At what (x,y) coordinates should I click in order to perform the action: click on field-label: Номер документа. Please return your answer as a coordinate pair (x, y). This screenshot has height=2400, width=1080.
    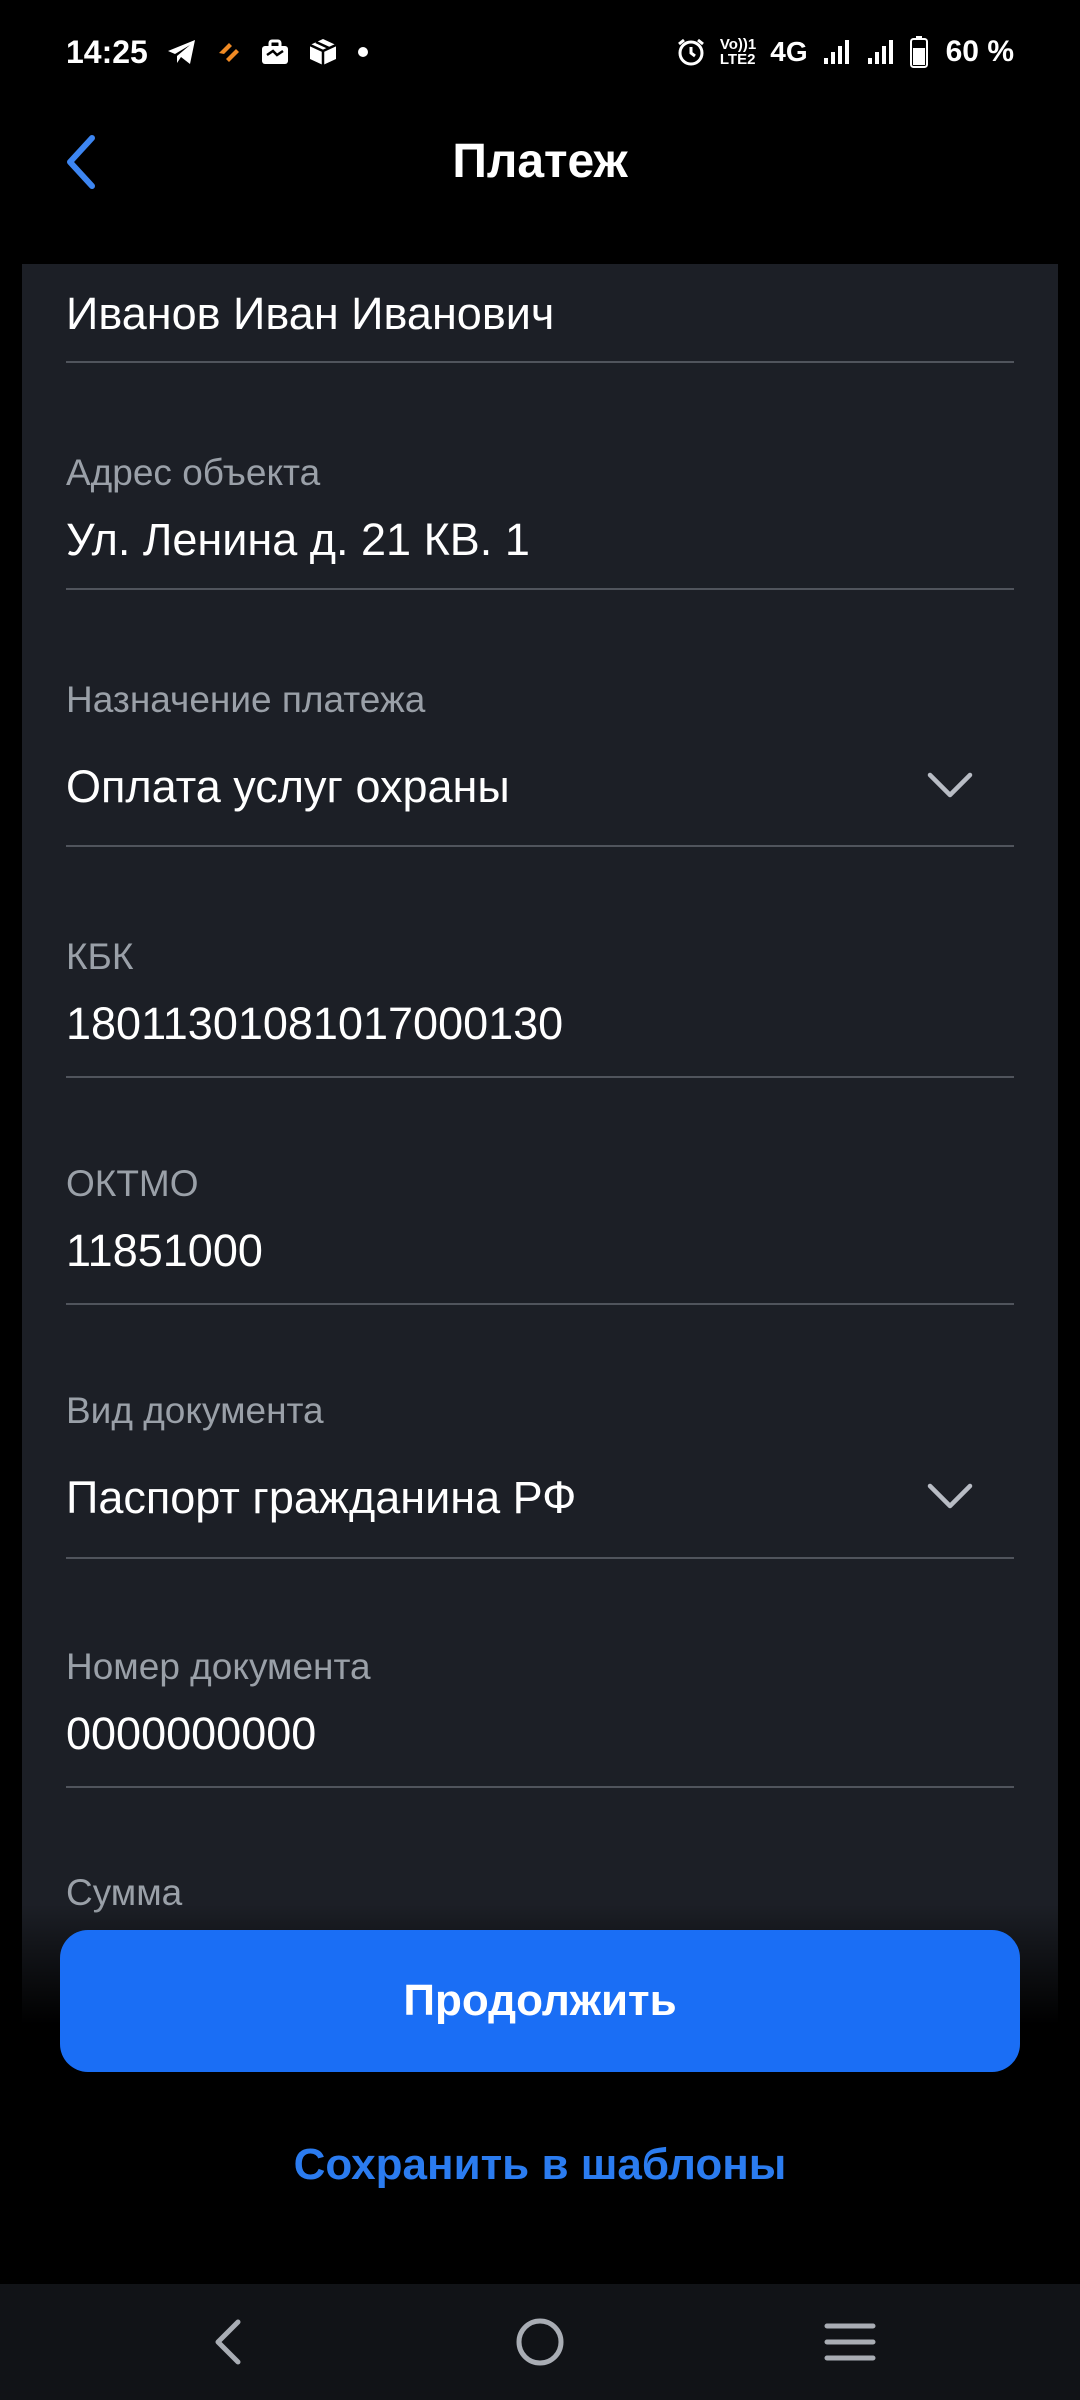
    Looking at the image, I should click on (218, 1666).